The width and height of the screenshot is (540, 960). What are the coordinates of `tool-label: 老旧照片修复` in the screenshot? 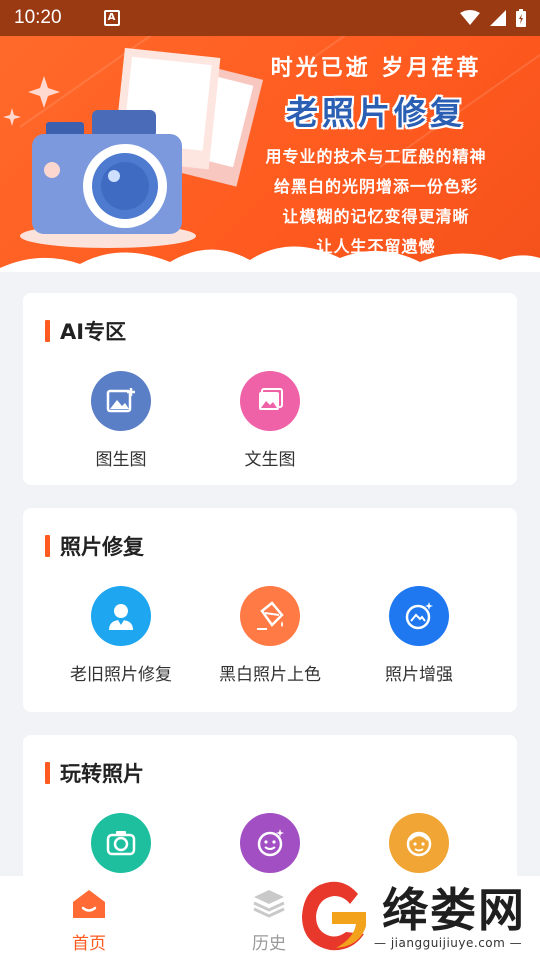 It's located at (121, 675).